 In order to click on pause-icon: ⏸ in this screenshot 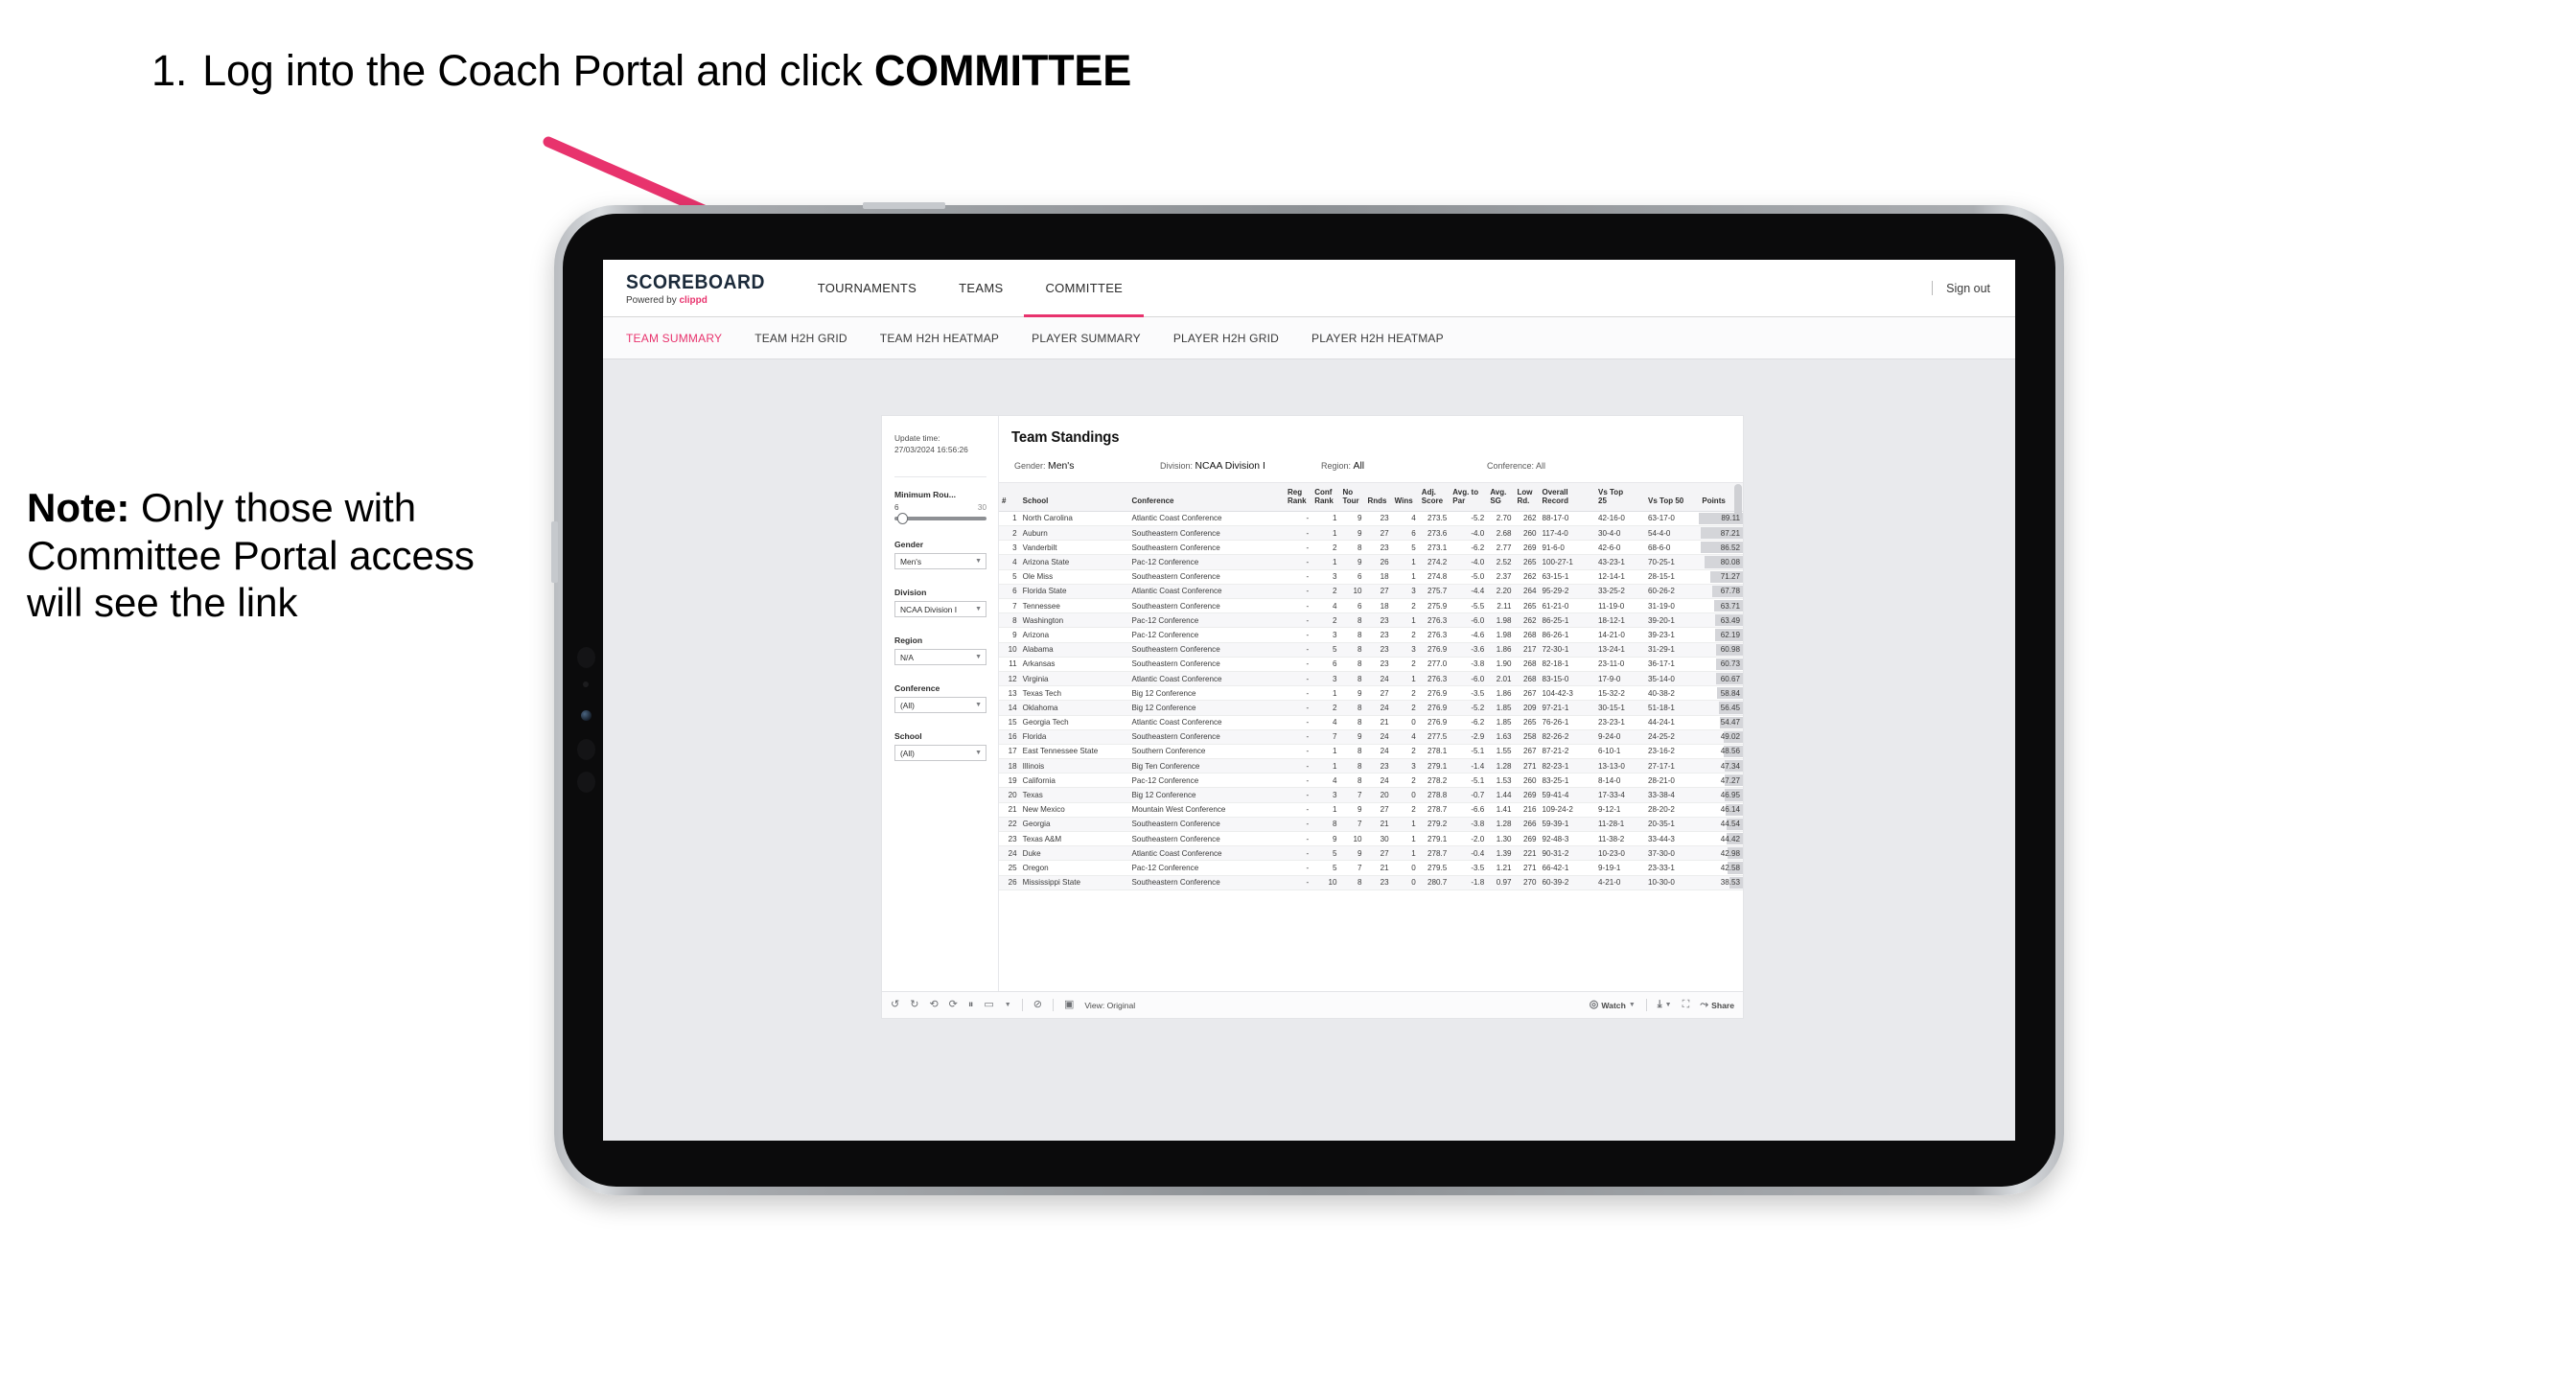, I will do `click(971, 1005)`.